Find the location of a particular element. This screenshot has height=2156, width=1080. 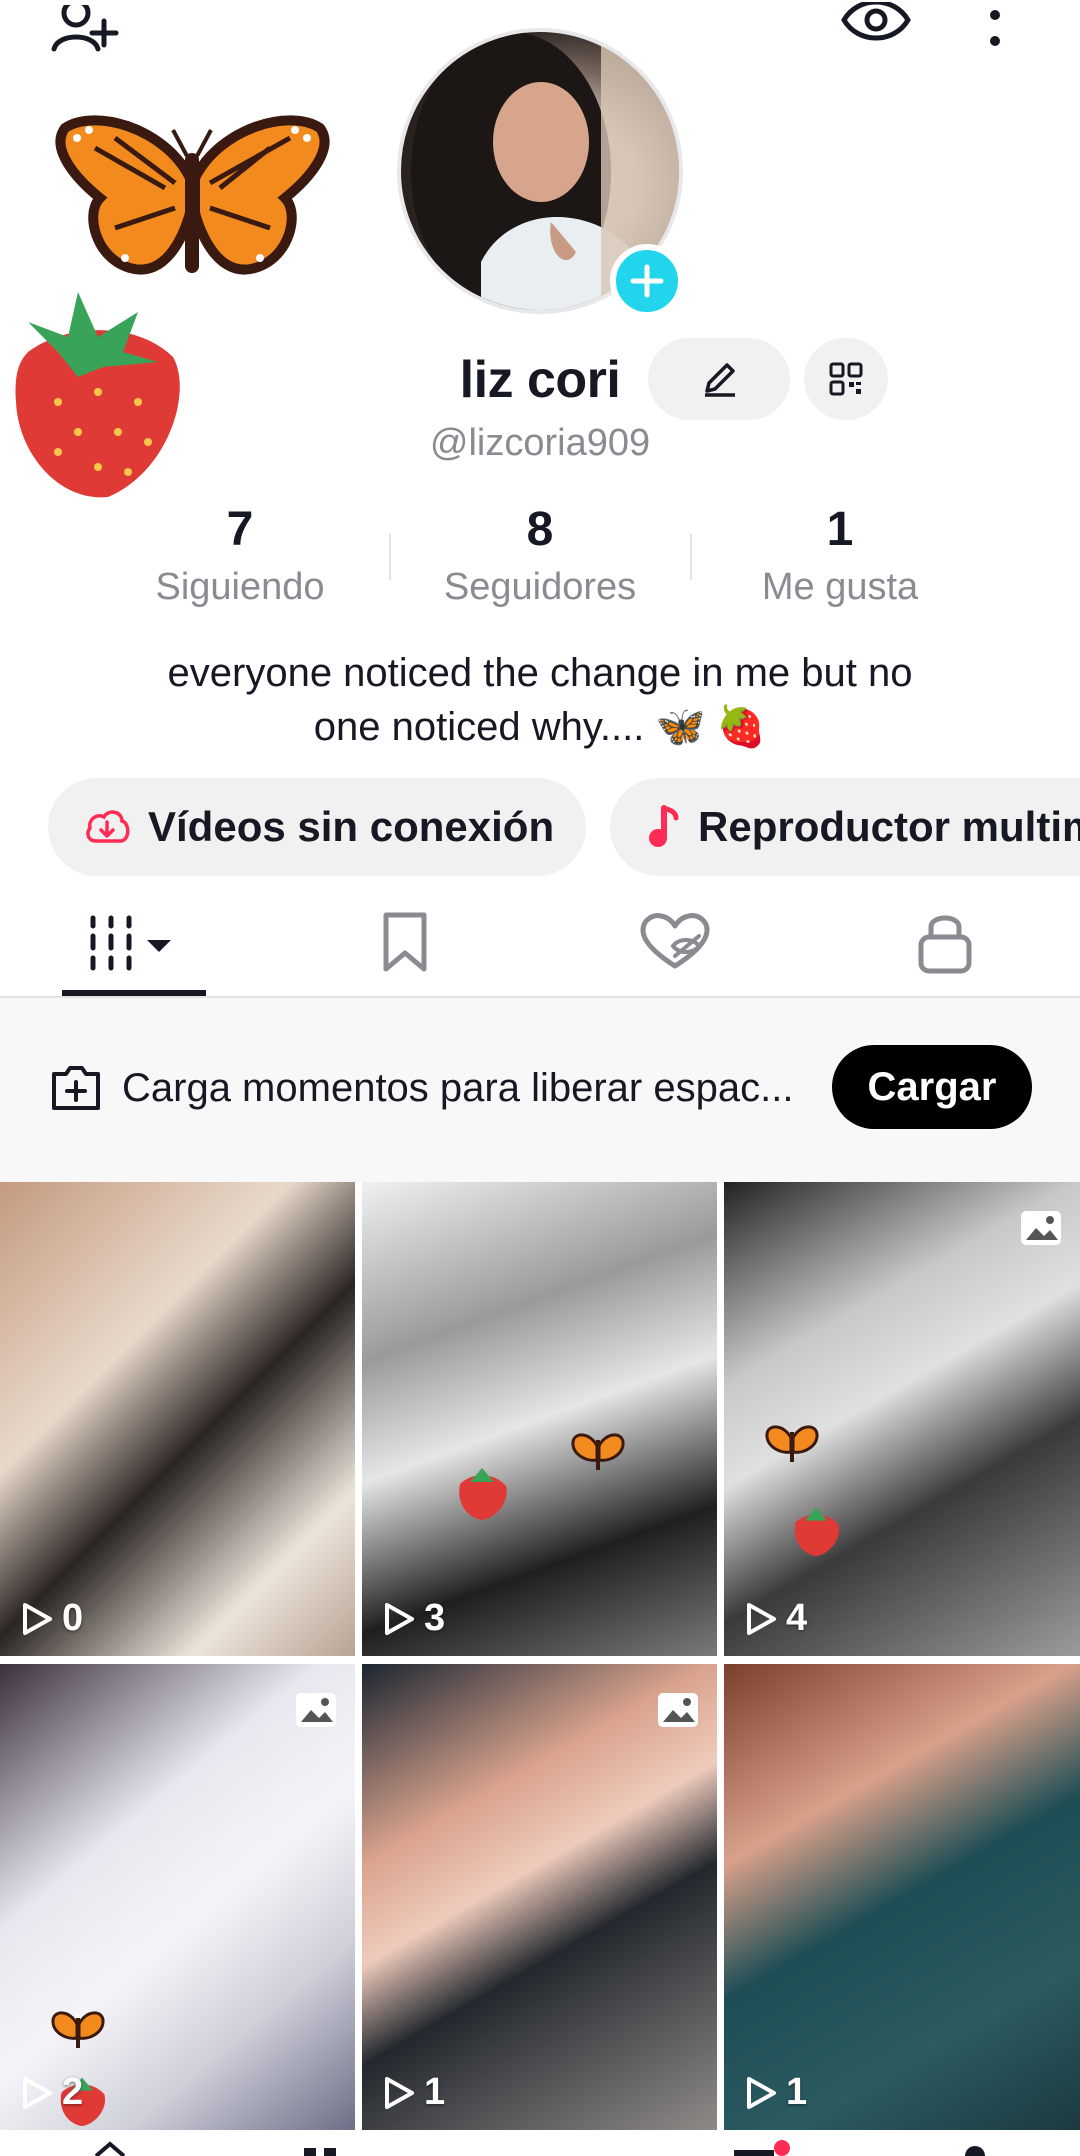

view-count-value: 3 is located at coordinates (435, 1618).